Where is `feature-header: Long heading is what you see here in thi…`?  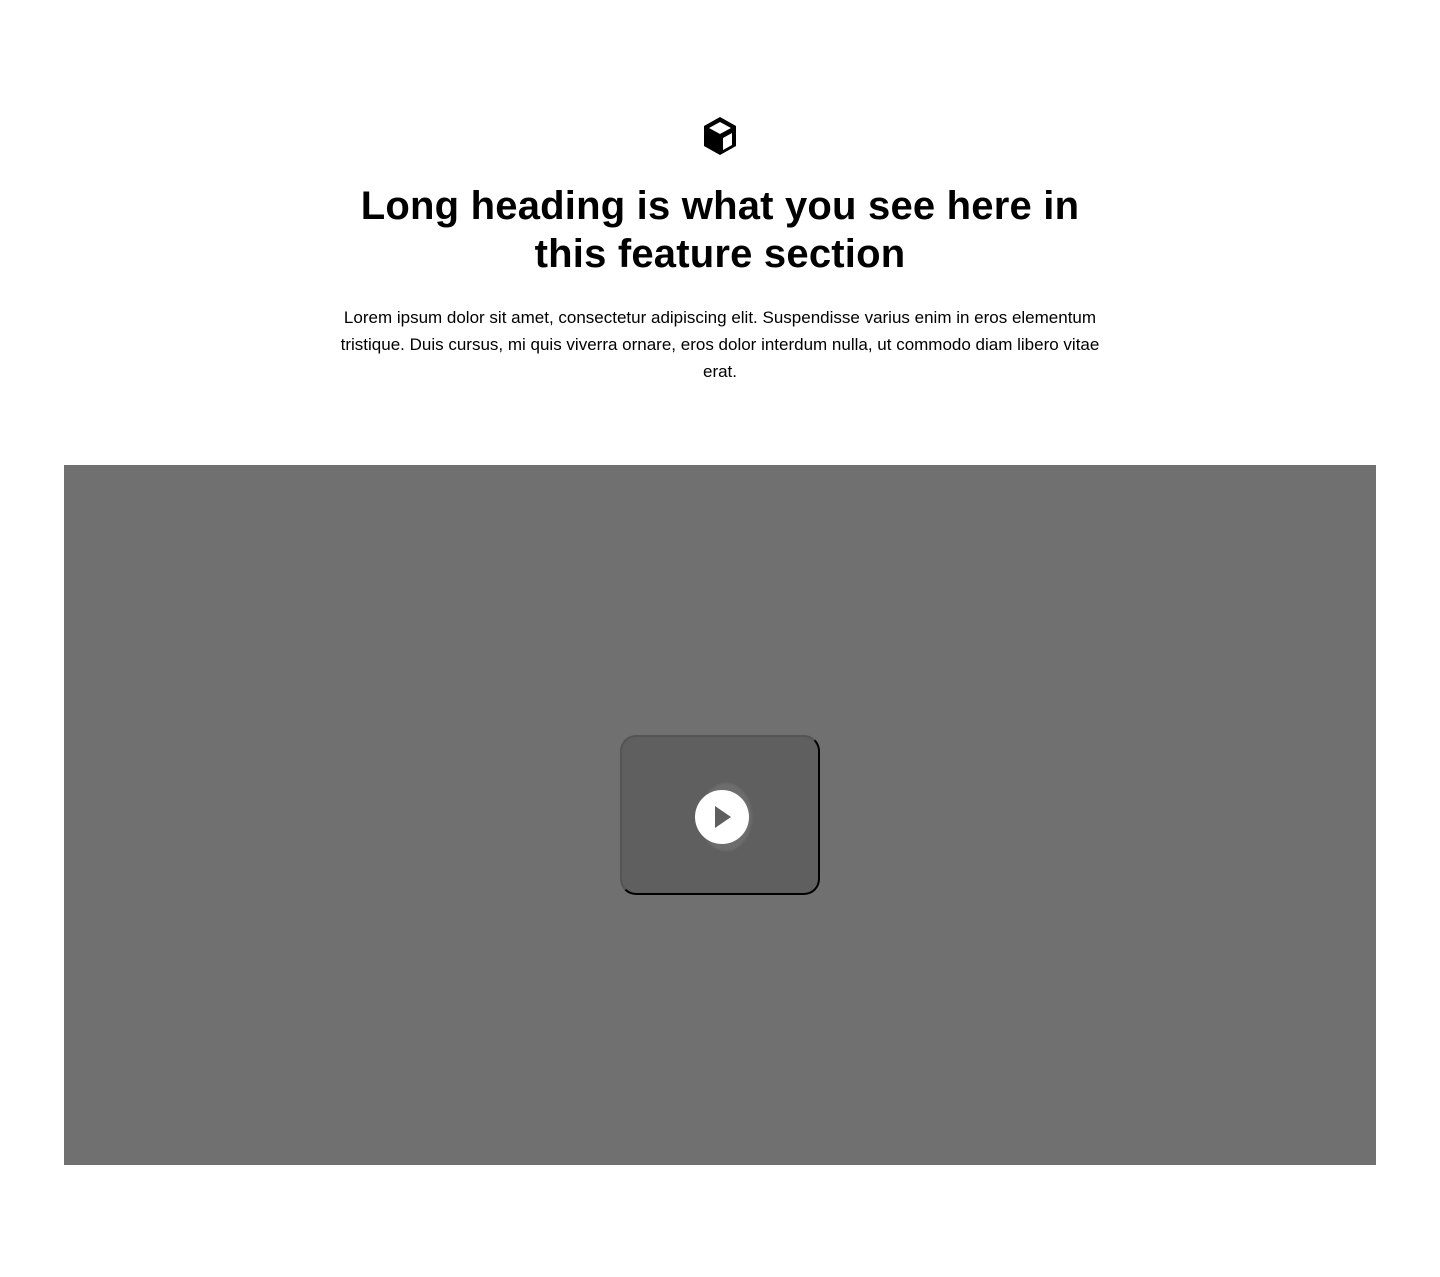
feature-header: Long heading is what you see here in thi… is located at coordinates (720, 248).